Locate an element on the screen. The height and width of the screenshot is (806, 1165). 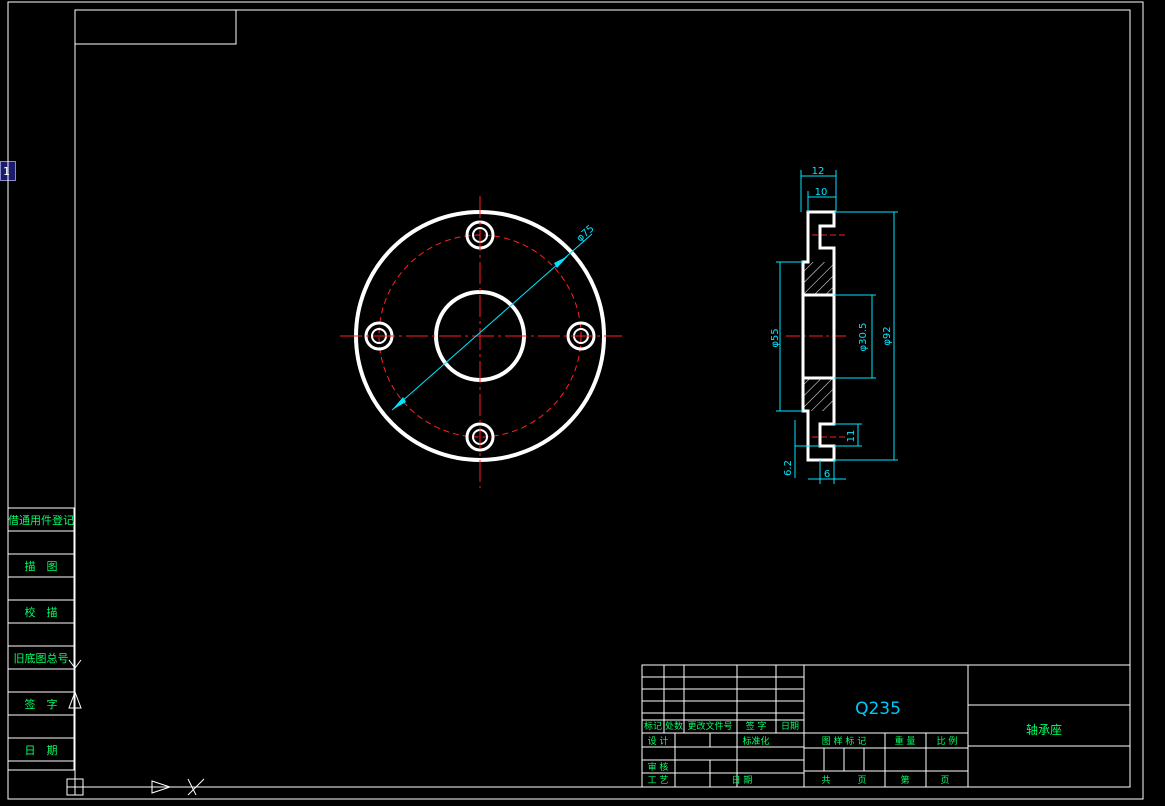
part-name: 轴承座 is located at coordinates (1044, 729).